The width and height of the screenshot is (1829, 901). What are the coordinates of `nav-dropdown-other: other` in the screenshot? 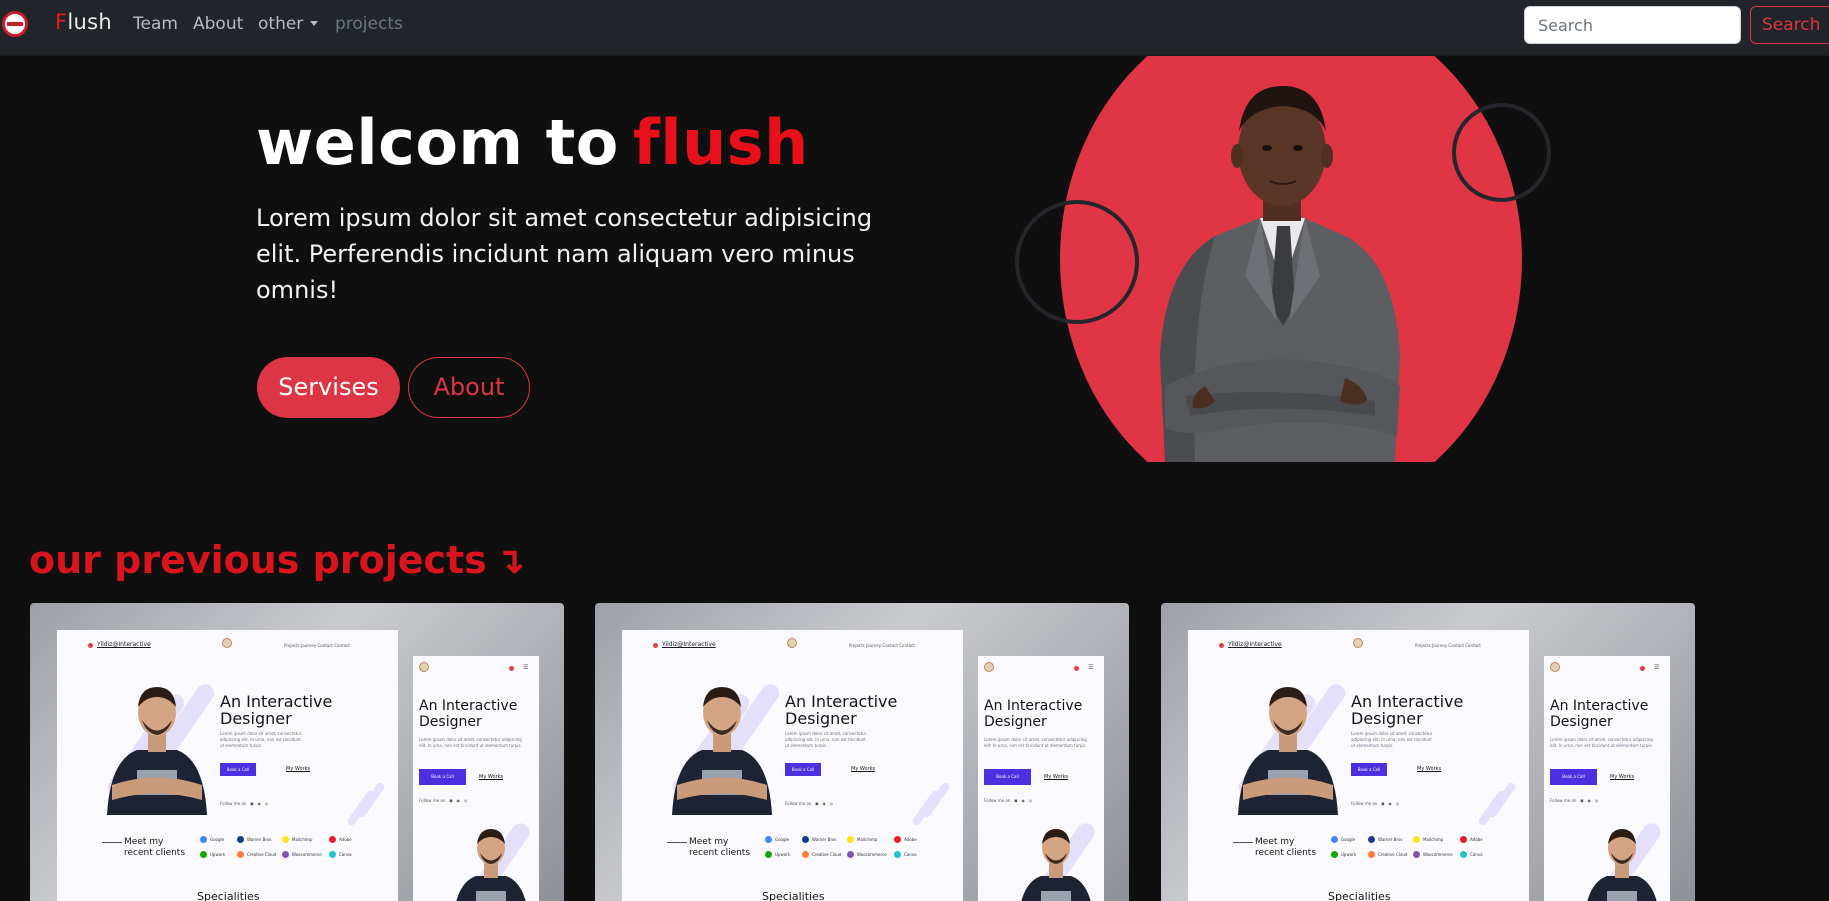 It's located at (288, 24).